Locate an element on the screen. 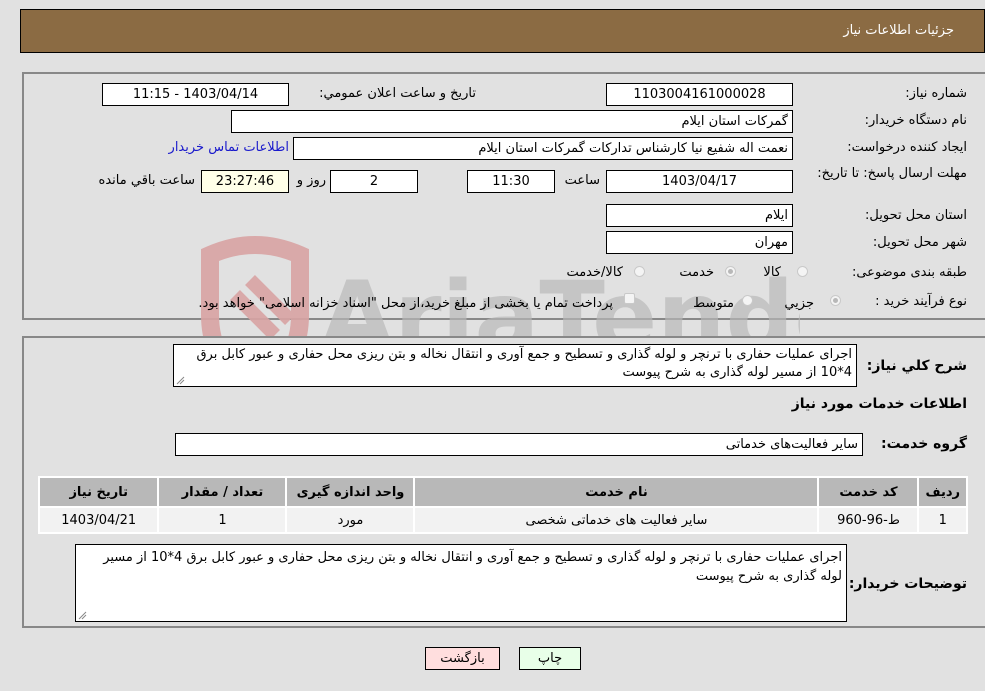  province-label: استان محل تحویل: is located at coordinates (916, 215).